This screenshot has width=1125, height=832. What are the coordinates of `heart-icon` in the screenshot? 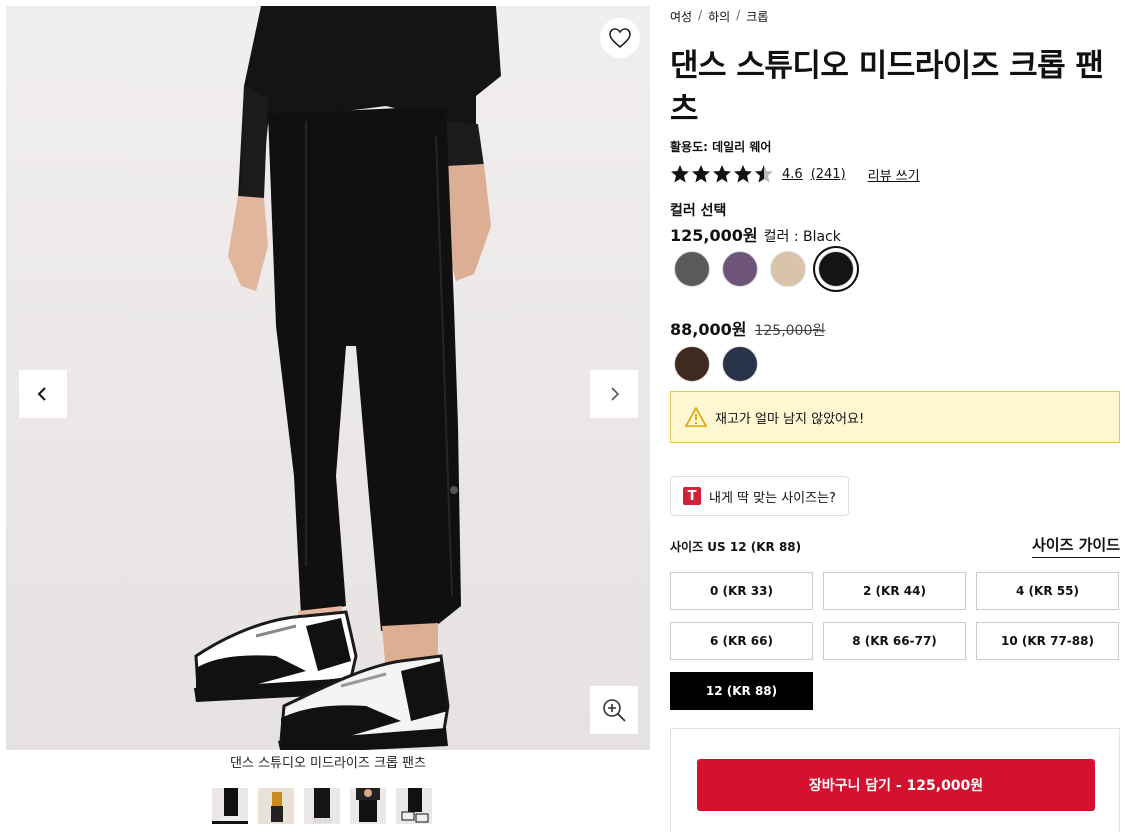 It's located at (620, 38).